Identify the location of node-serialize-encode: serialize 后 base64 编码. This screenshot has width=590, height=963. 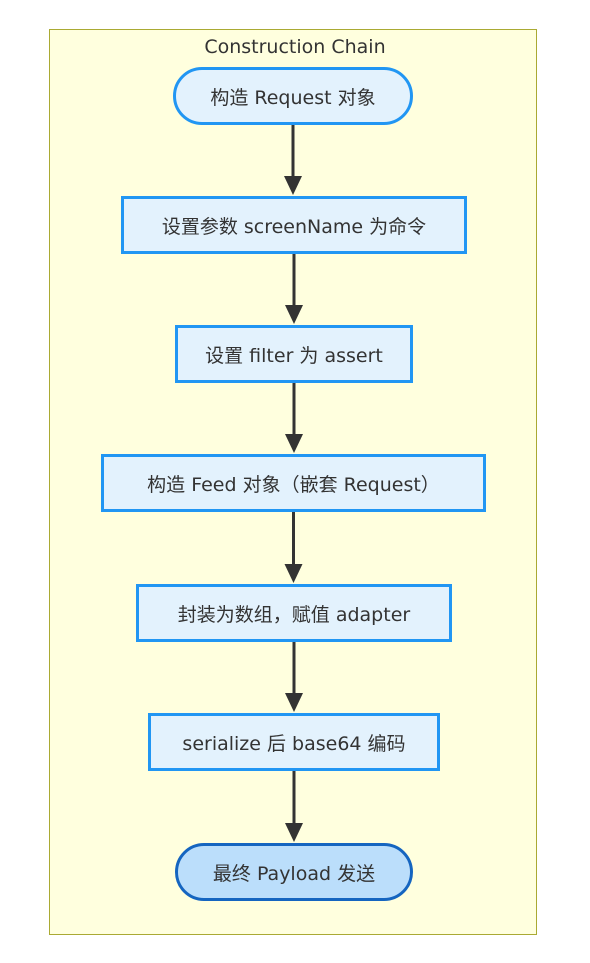
(294, 742).